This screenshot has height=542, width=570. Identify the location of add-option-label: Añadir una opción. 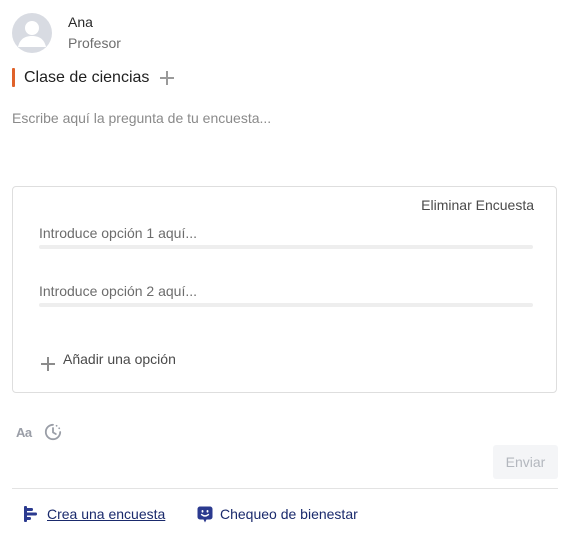
(119, 359).